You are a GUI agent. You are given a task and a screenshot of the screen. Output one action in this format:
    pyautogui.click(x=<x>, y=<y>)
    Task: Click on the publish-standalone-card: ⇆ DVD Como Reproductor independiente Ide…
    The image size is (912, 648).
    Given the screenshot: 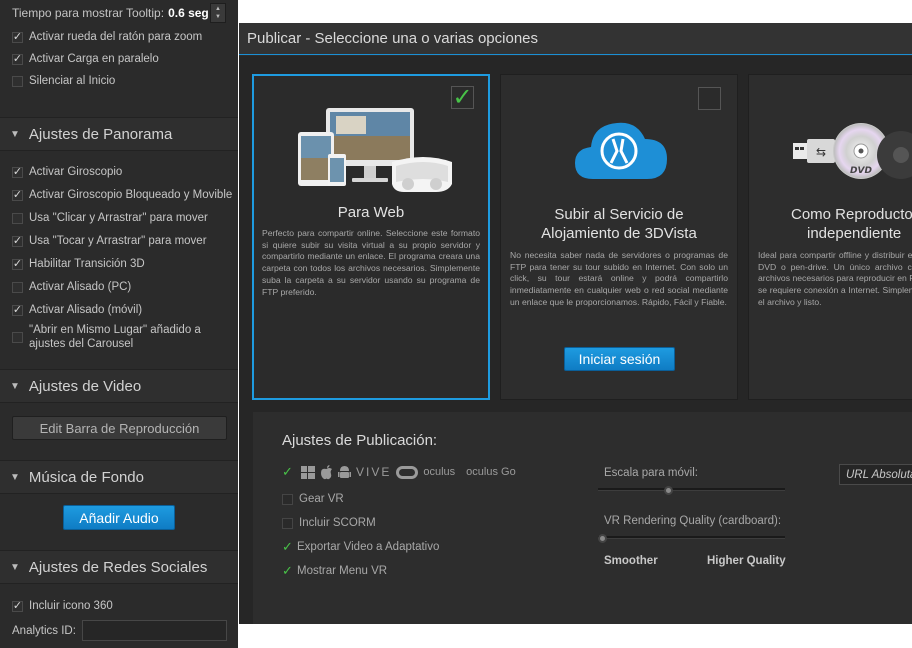 What is the action you would take?
    pyautogui.click(x=830, y=237)
    